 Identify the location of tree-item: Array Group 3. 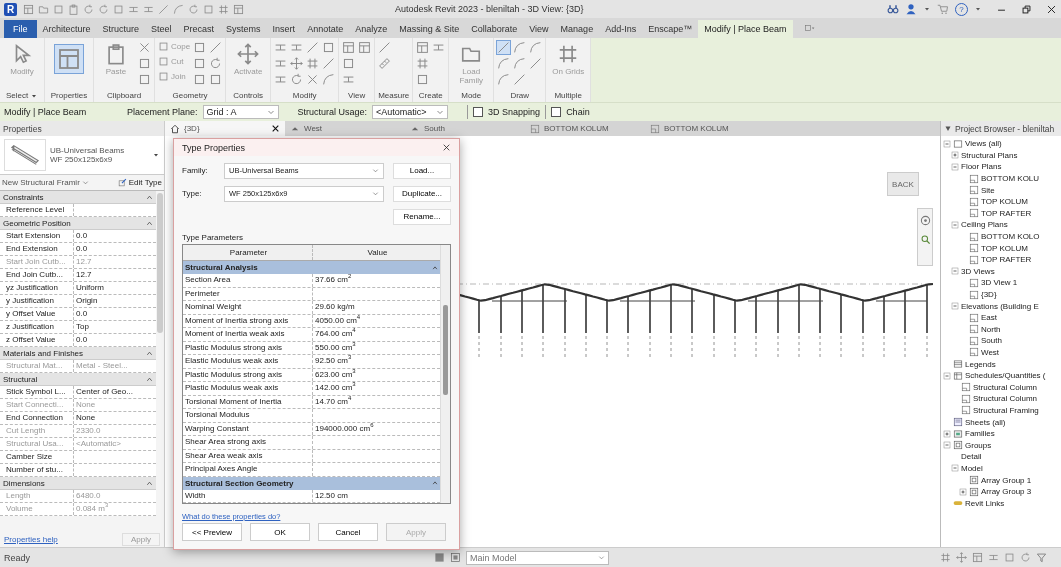
(1006, 492).